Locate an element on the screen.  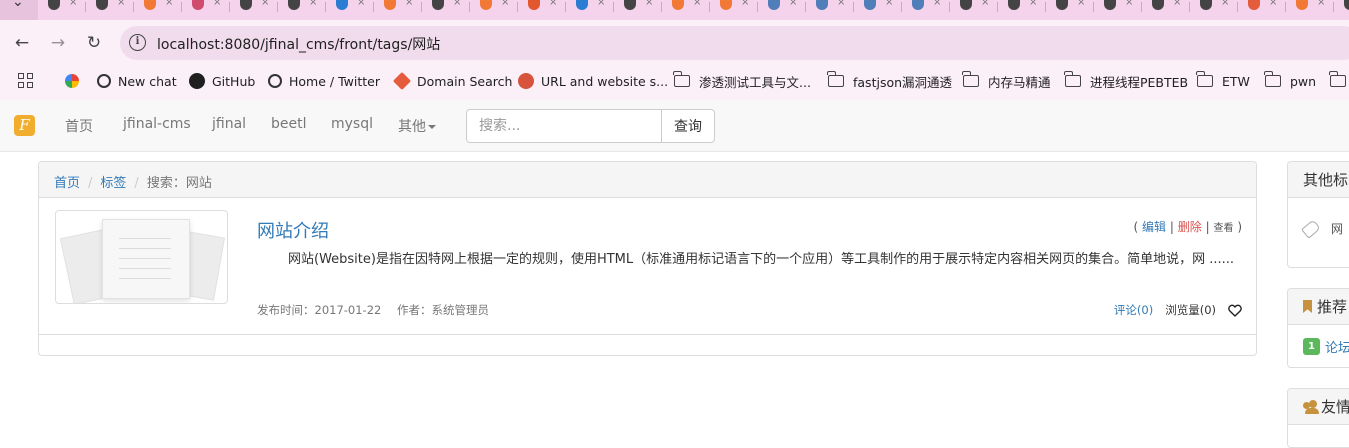
reload-icon: ↻ is located at coordinates (94, 43).